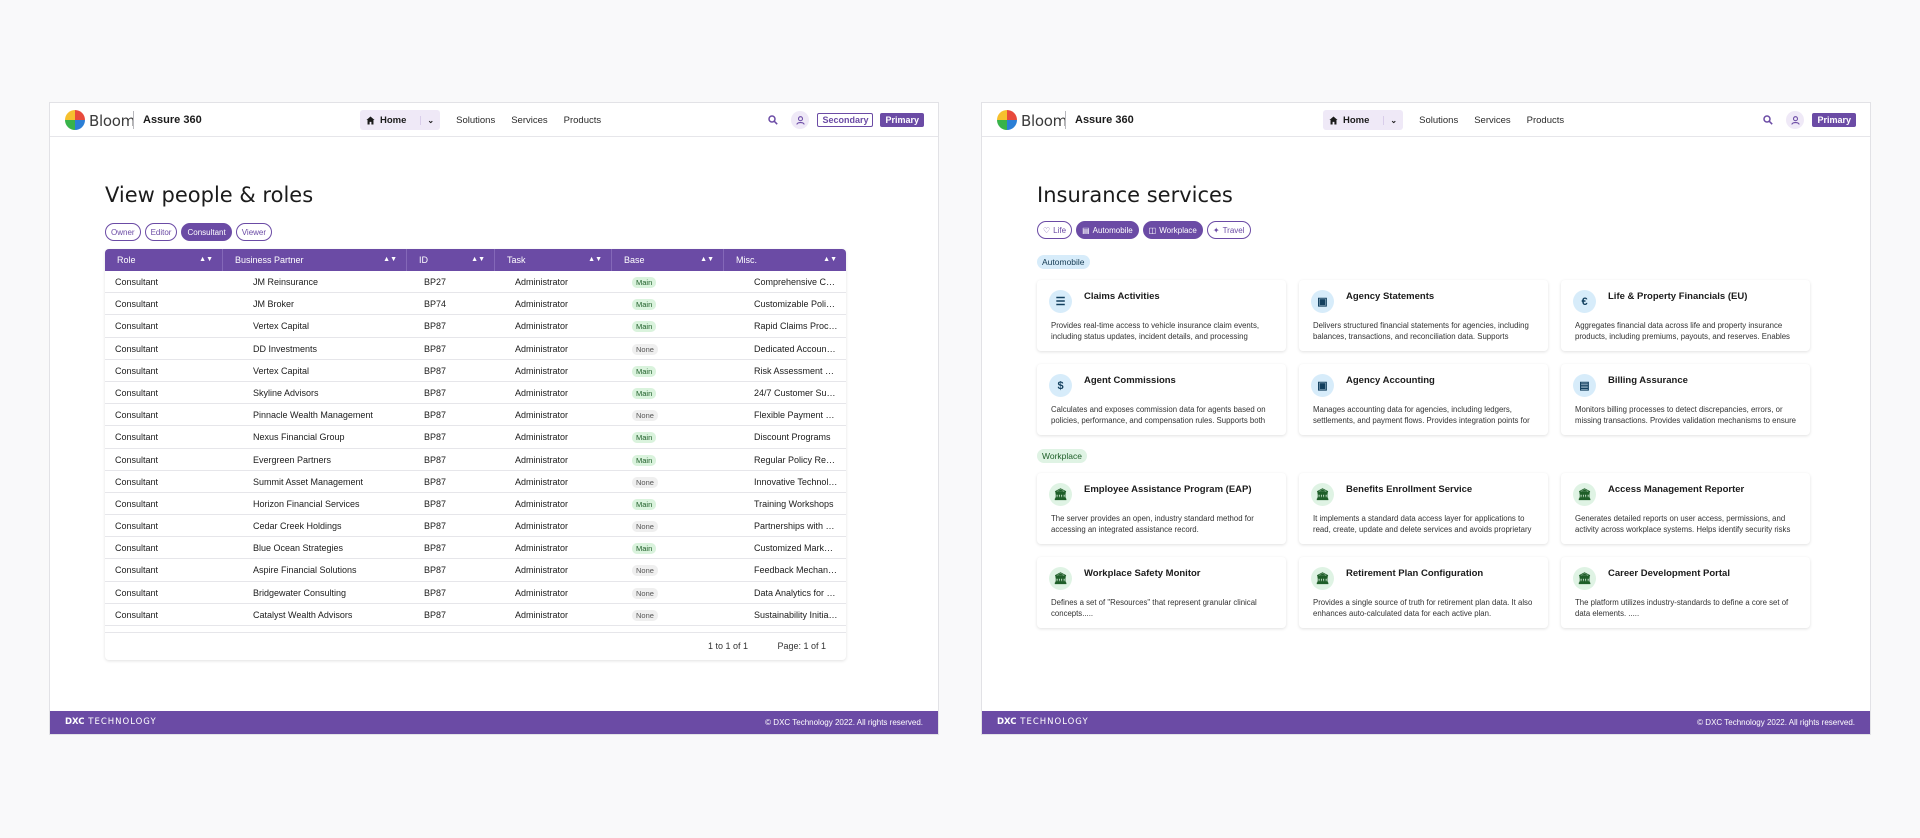 The height and width of the screenshot is (838, 1920). What do you see at coordinates (1172, 230) in the screenshot?
I see `chip-workplace: ◫ Workplace` at bounding box center [1172, 230].